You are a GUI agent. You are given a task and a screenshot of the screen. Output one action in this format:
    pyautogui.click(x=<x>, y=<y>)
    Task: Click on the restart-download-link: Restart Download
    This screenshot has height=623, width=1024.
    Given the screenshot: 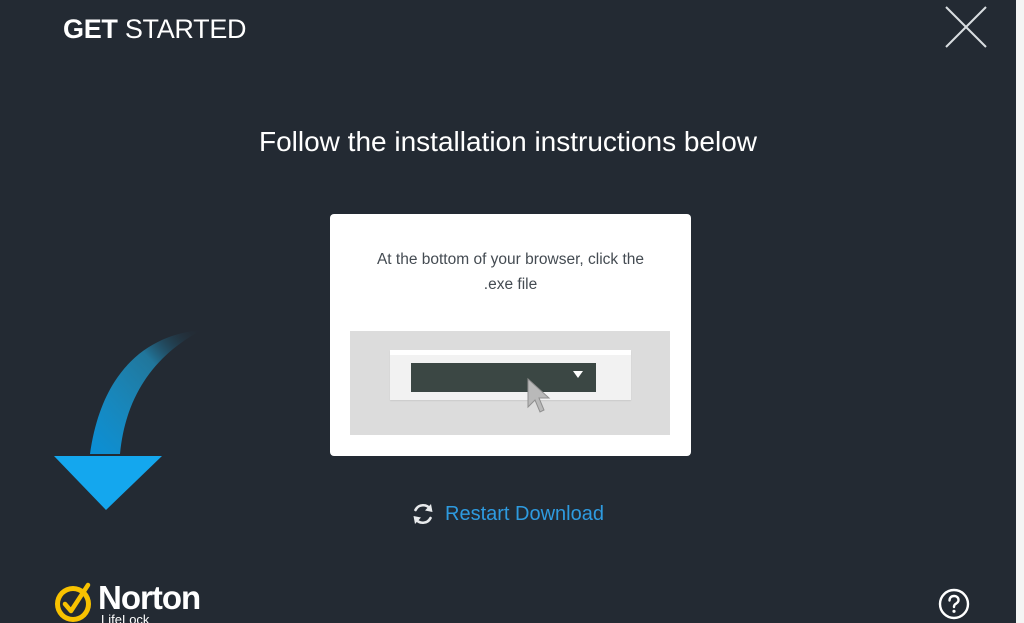 What is the action you would take?
    pyautogui.click(x=507, y=514)
    